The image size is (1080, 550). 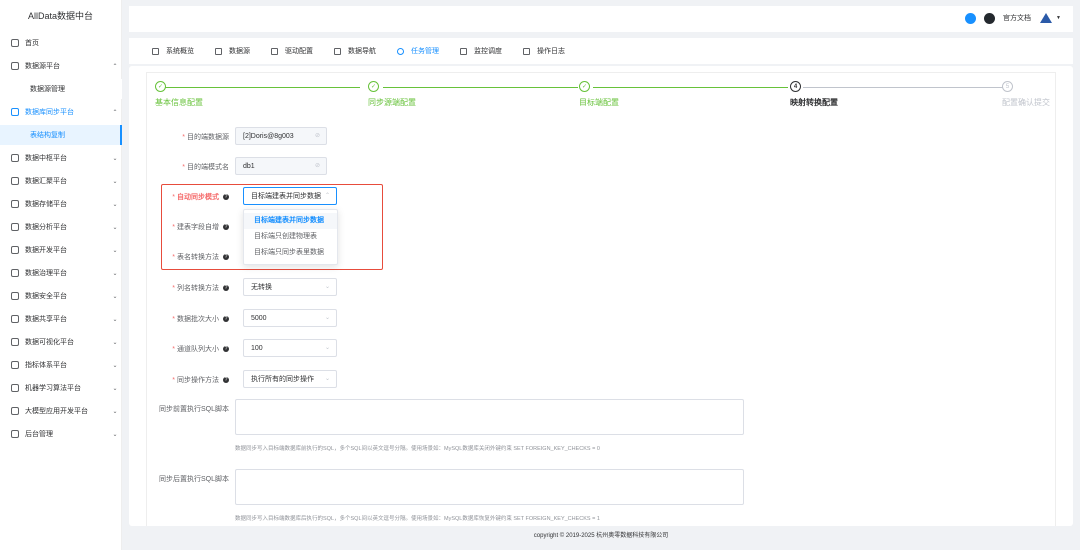 What do you see at coordinates (584, 86) in the screenshot?
I see `step-3-circle: ✓` at bounding box center [584, 86].